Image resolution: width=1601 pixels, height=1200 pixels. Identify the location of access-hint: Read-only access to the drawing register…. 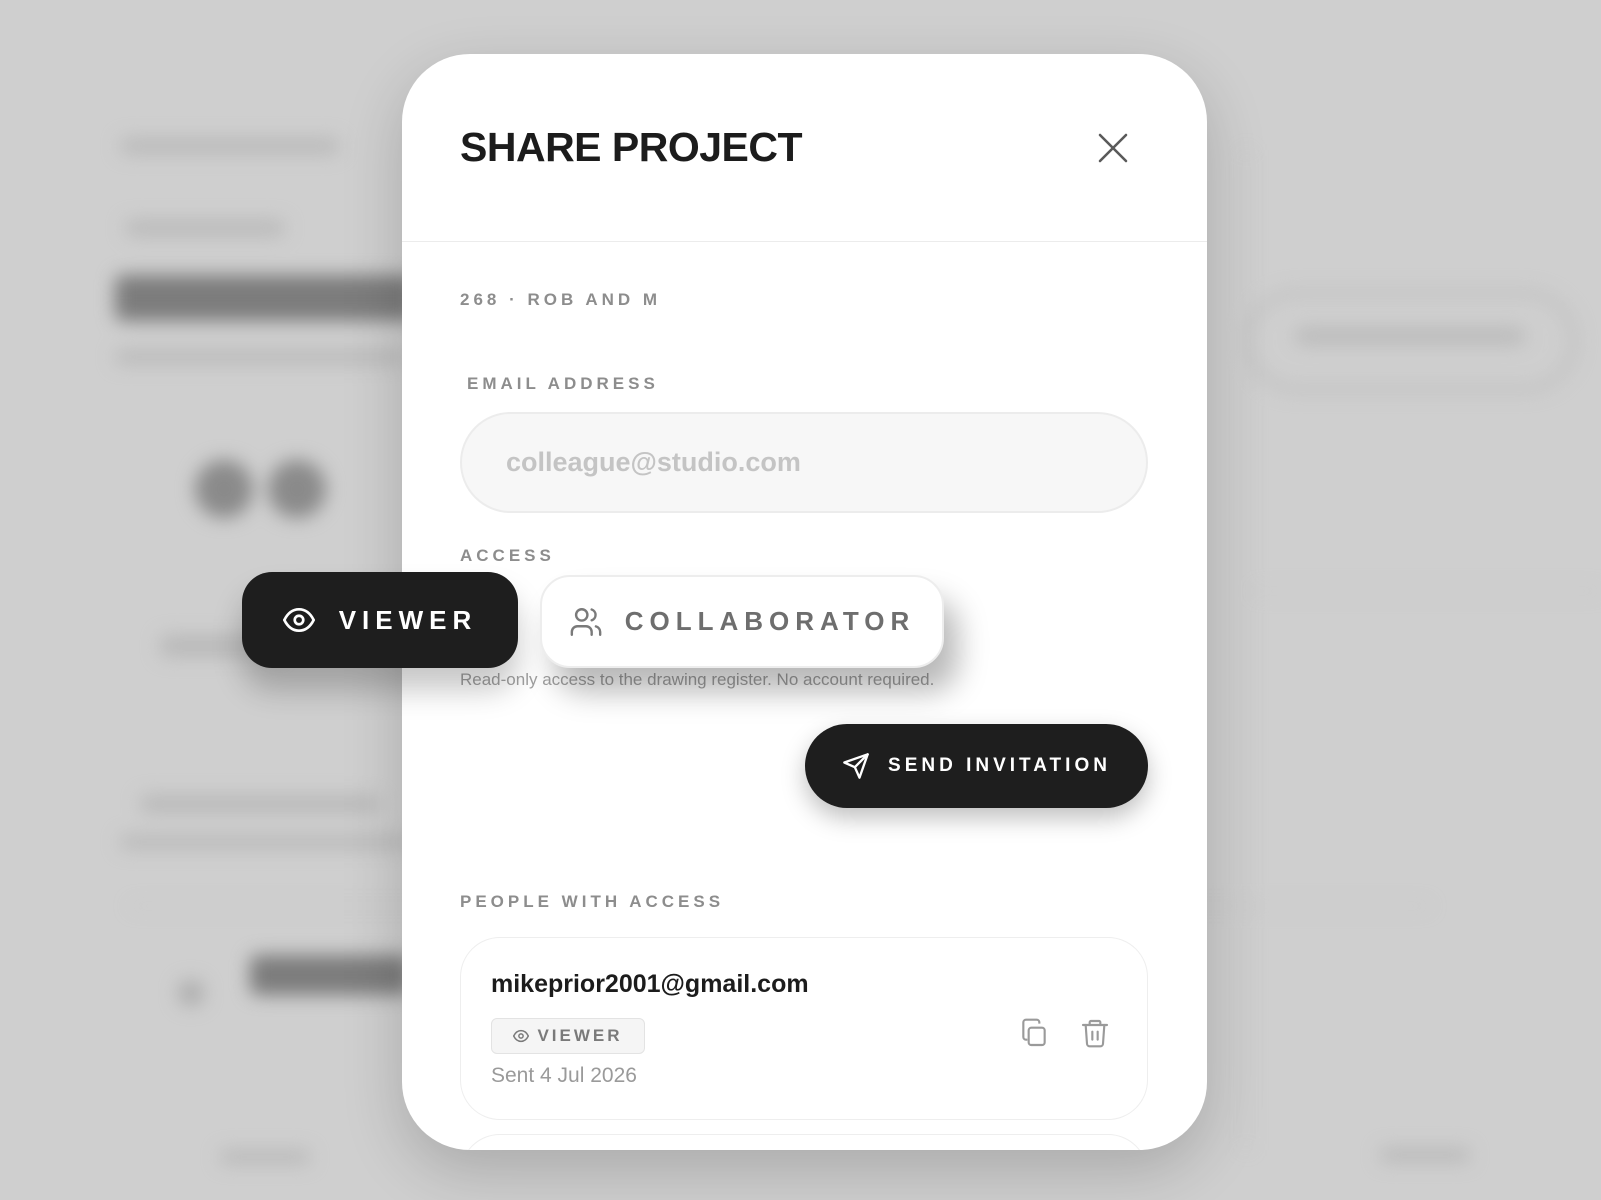
(697, 679).